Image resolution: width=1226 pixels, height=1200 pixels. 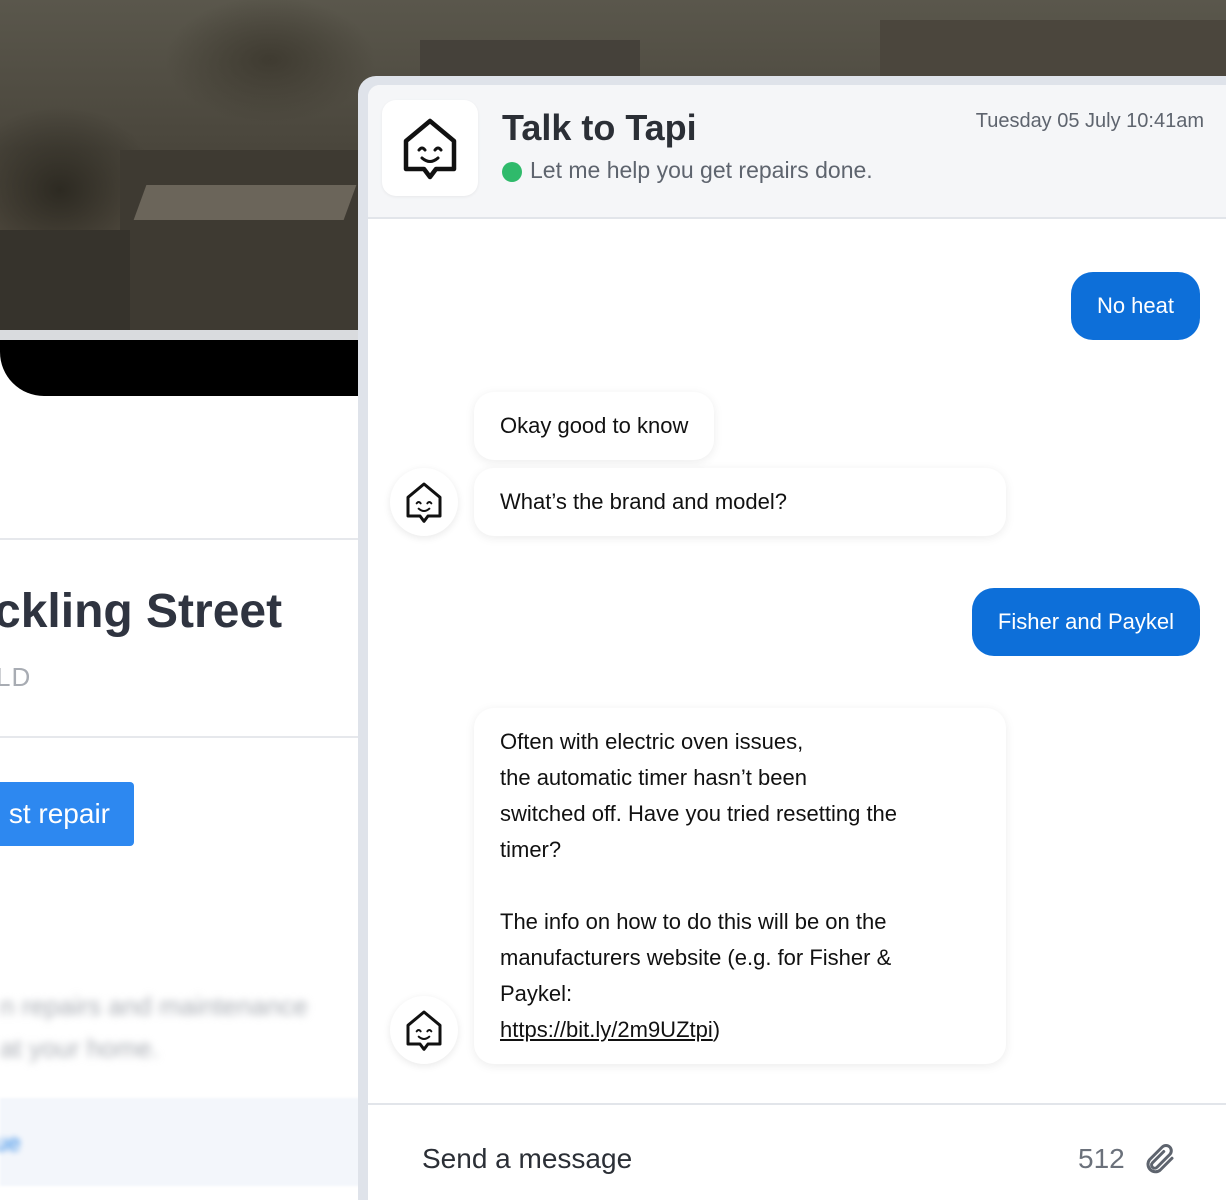 I want to click on bot-message-line: Paykel:, so click(x=536, y=993).